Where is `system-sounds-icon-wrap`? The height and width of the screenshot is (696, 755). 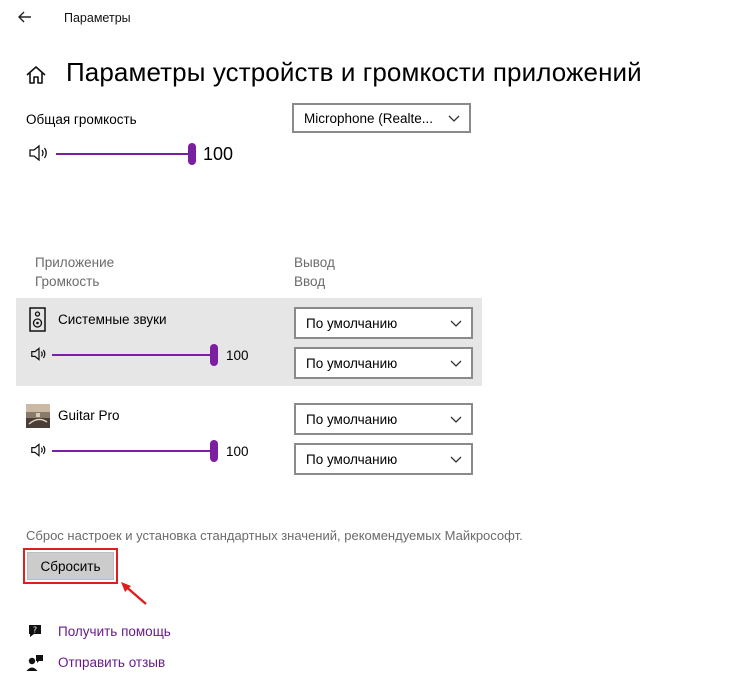
system-sounds-icon-wrap is located at coordinates (38, 322).